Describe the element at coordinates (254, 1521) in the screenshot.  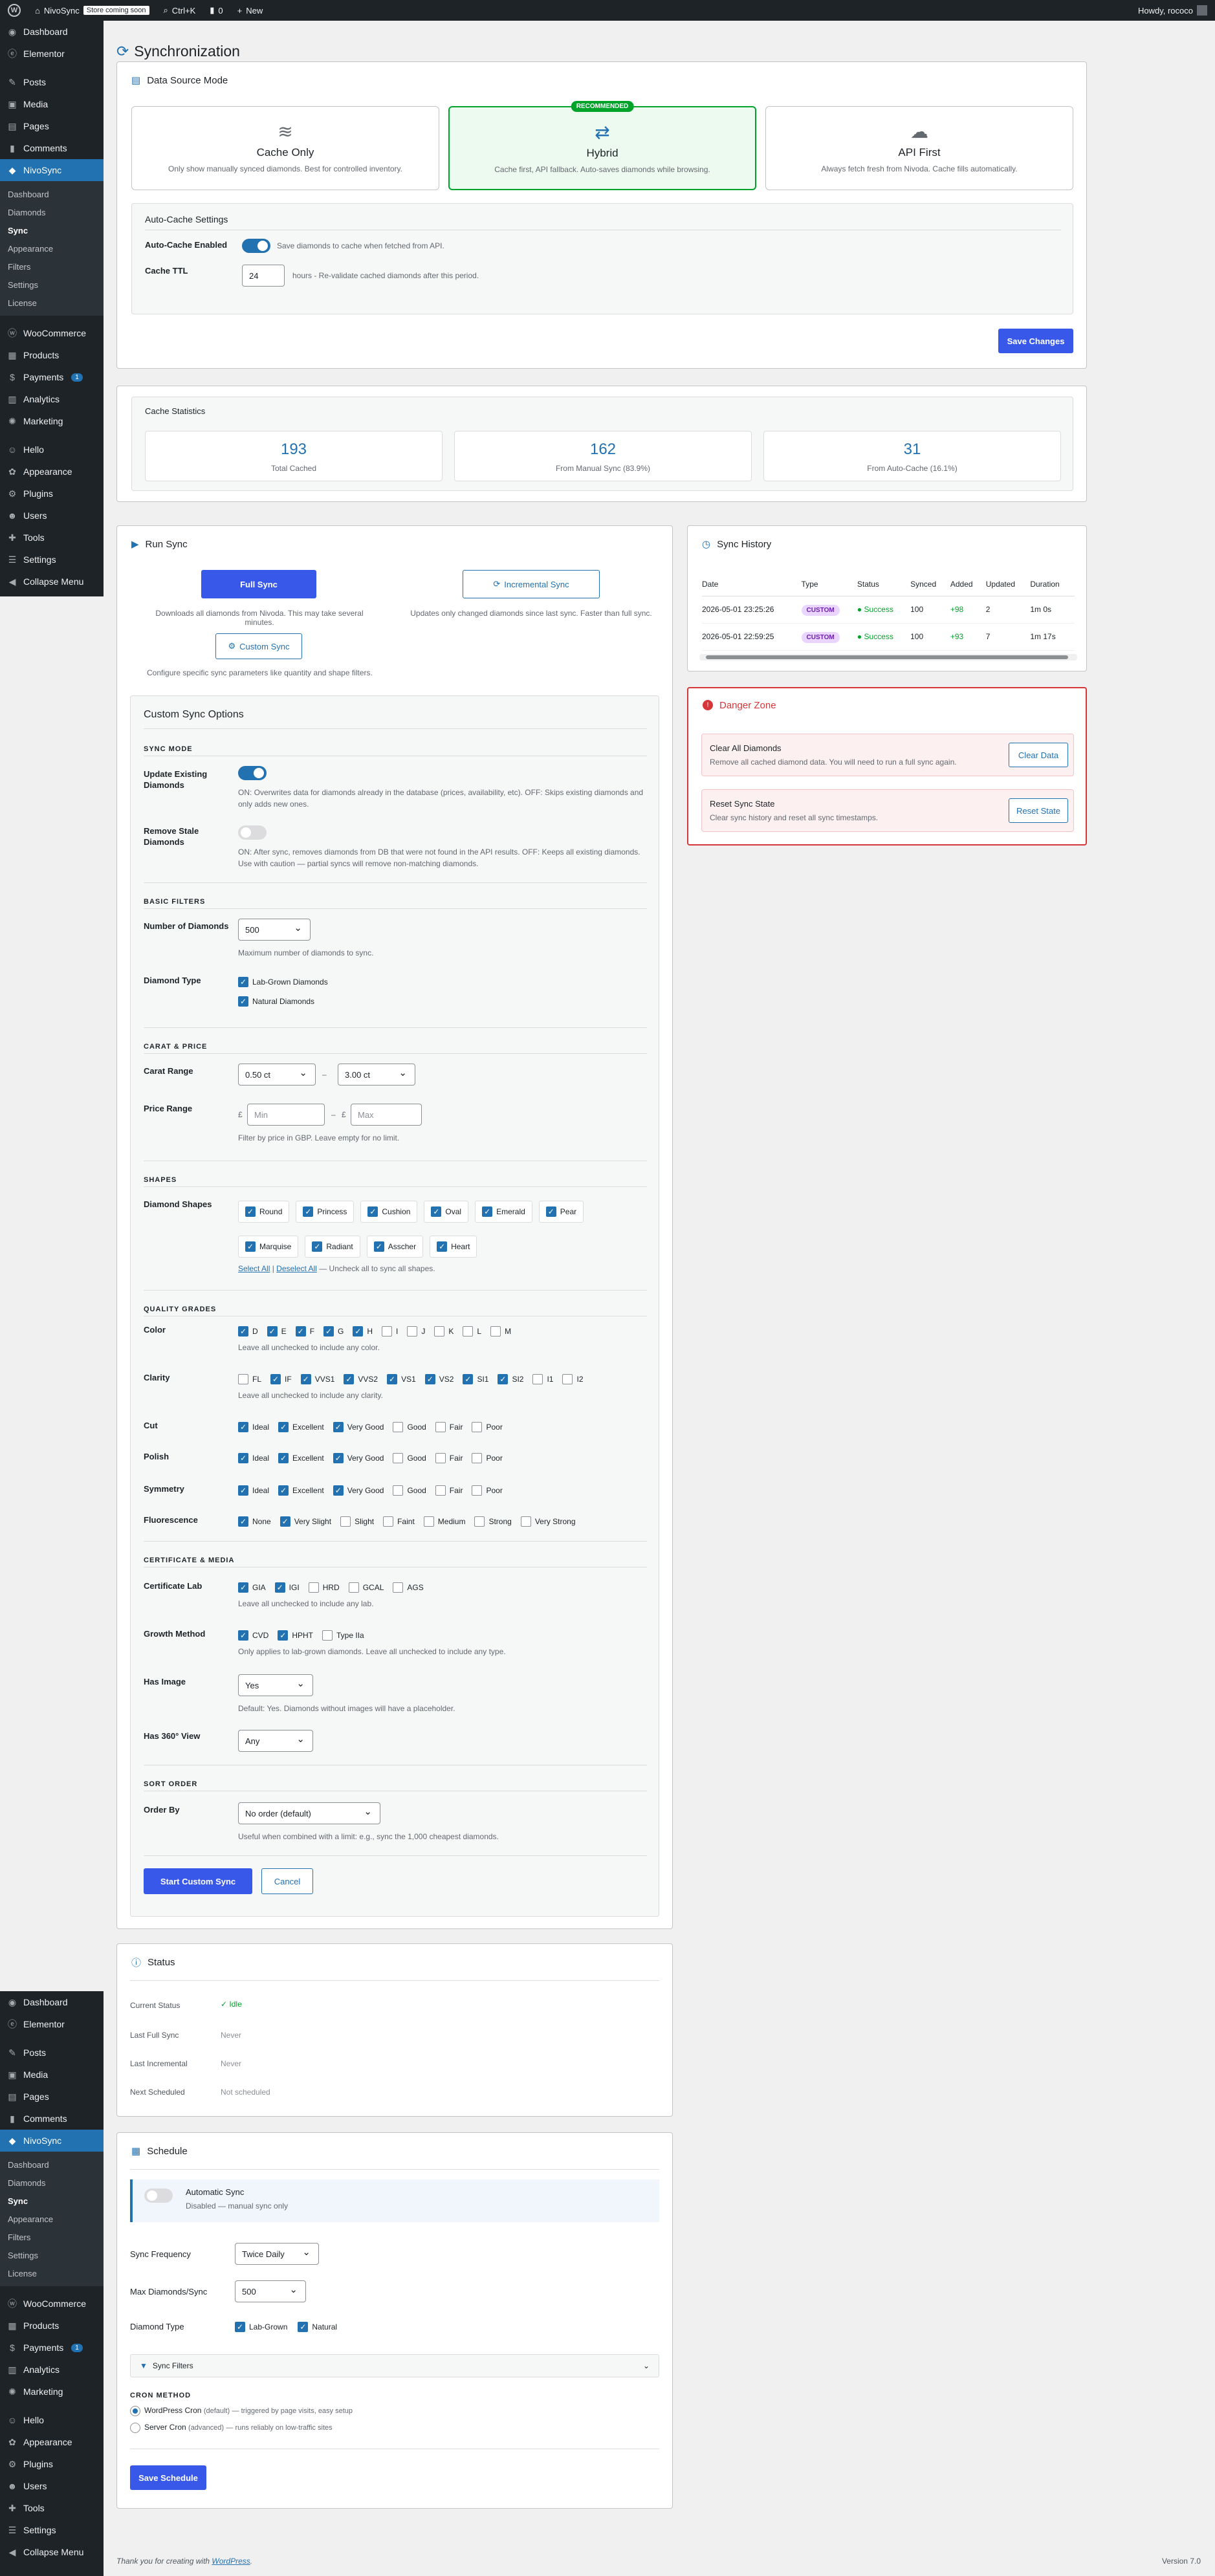
I see `checkbox-none: None` at that location.